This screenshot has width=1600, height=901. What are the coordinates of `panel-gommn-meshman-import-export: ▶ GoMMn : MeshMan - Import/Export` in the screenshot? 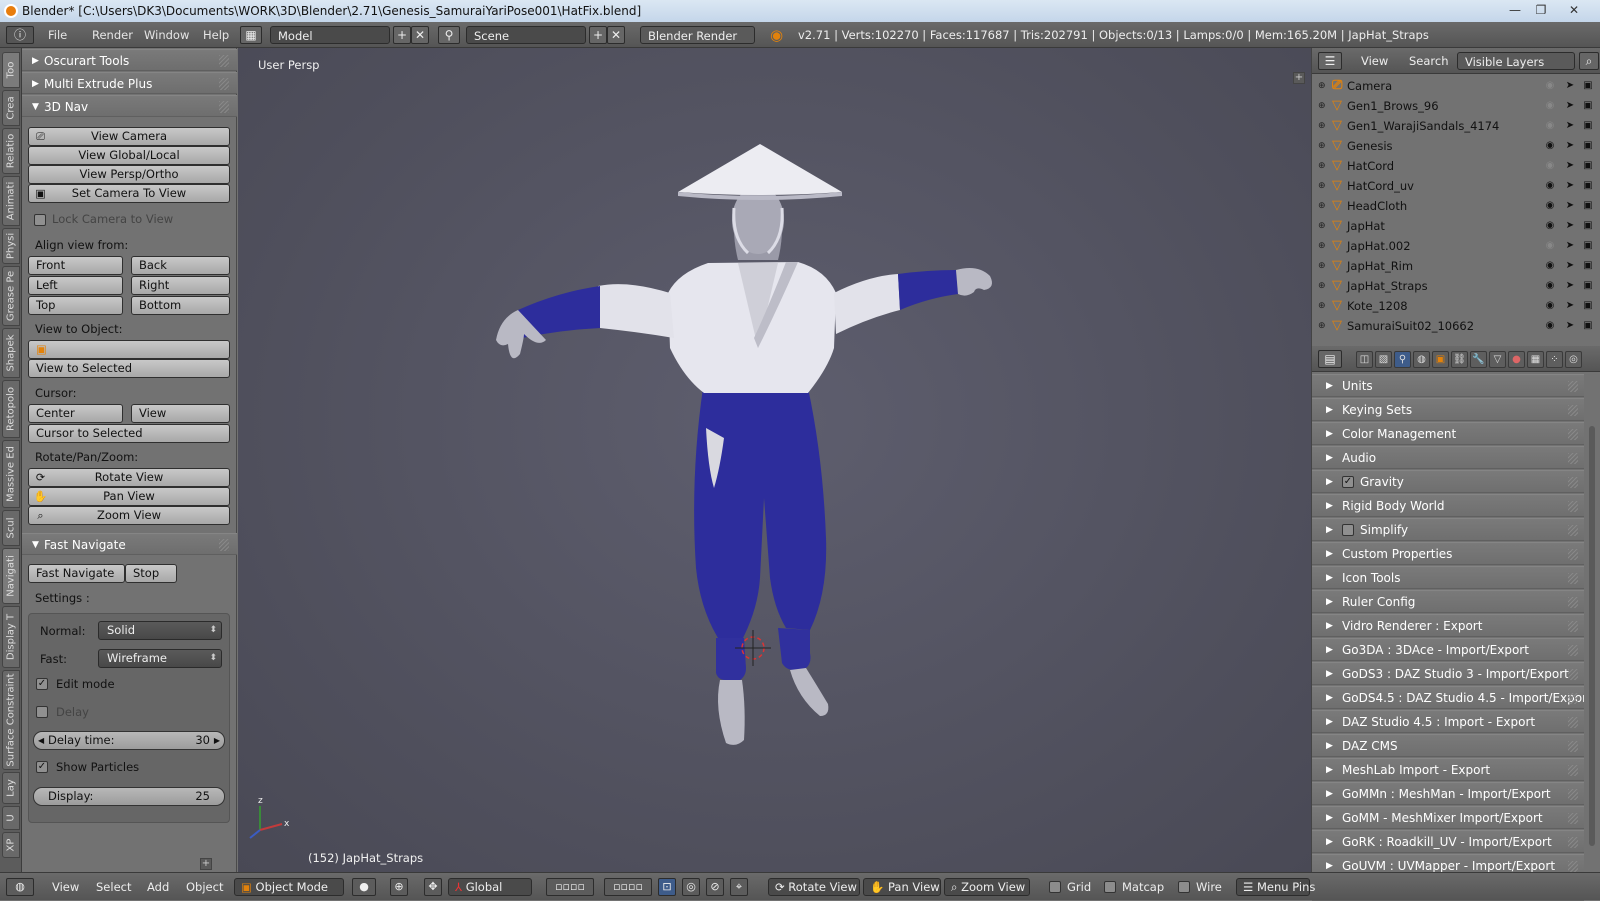 It's located at (1448, 793).